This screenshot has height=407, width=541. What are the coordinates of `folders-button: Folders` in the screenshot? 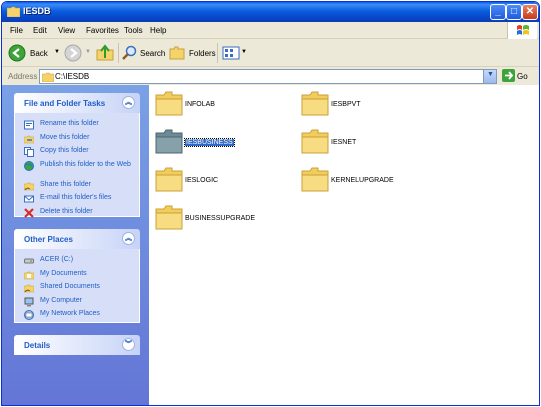 It's located at (192, 53).